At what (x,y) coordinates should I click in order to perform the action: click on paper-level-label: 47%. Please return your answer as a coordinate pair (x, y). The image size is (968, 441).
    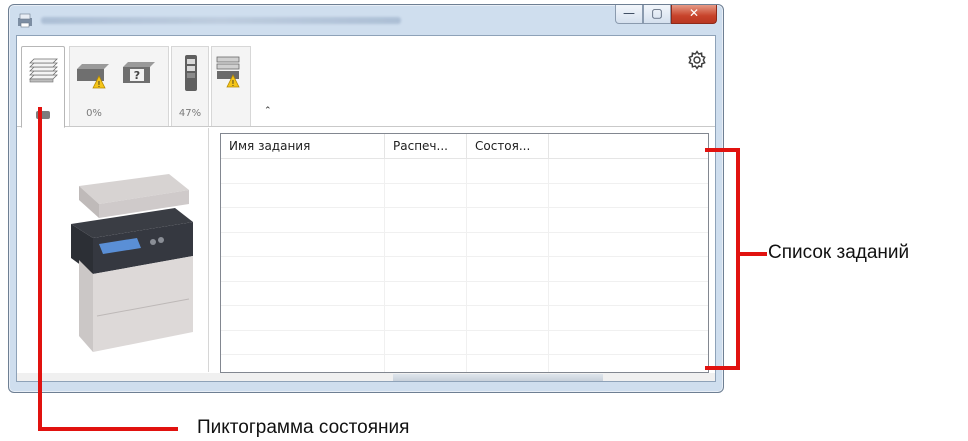
    Looking at the image, I should click on (190, 113).